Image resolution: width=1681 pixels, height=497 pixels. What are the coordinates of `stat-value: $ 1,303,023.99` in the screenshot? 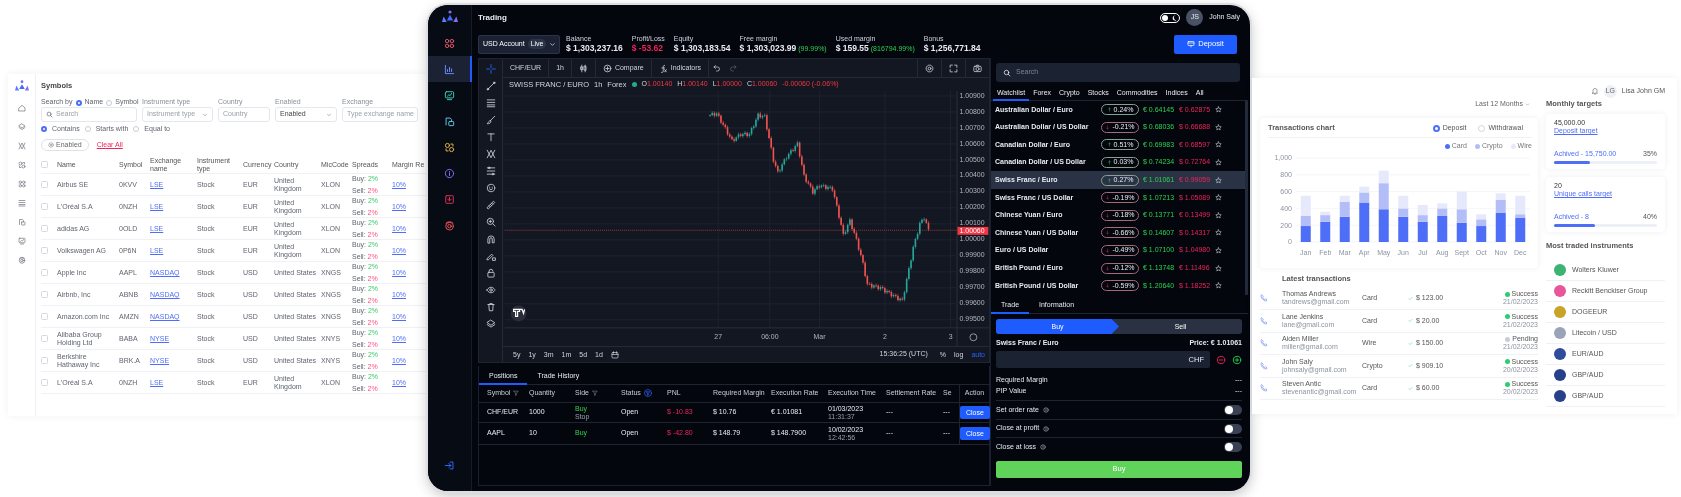 It's located at (768, 48).